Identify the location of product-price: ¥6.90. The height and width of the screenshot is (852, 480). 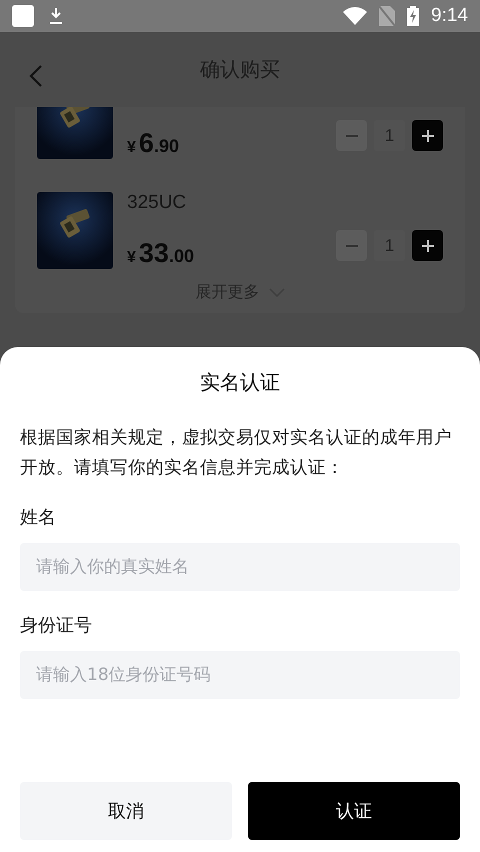
(153, 143).